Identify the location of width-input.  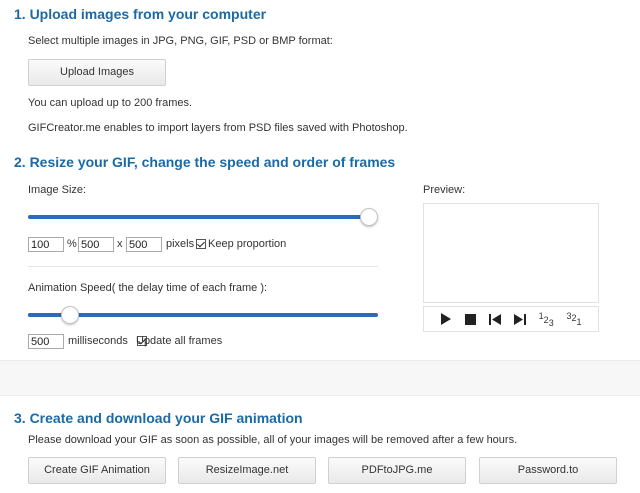
(96, 244).